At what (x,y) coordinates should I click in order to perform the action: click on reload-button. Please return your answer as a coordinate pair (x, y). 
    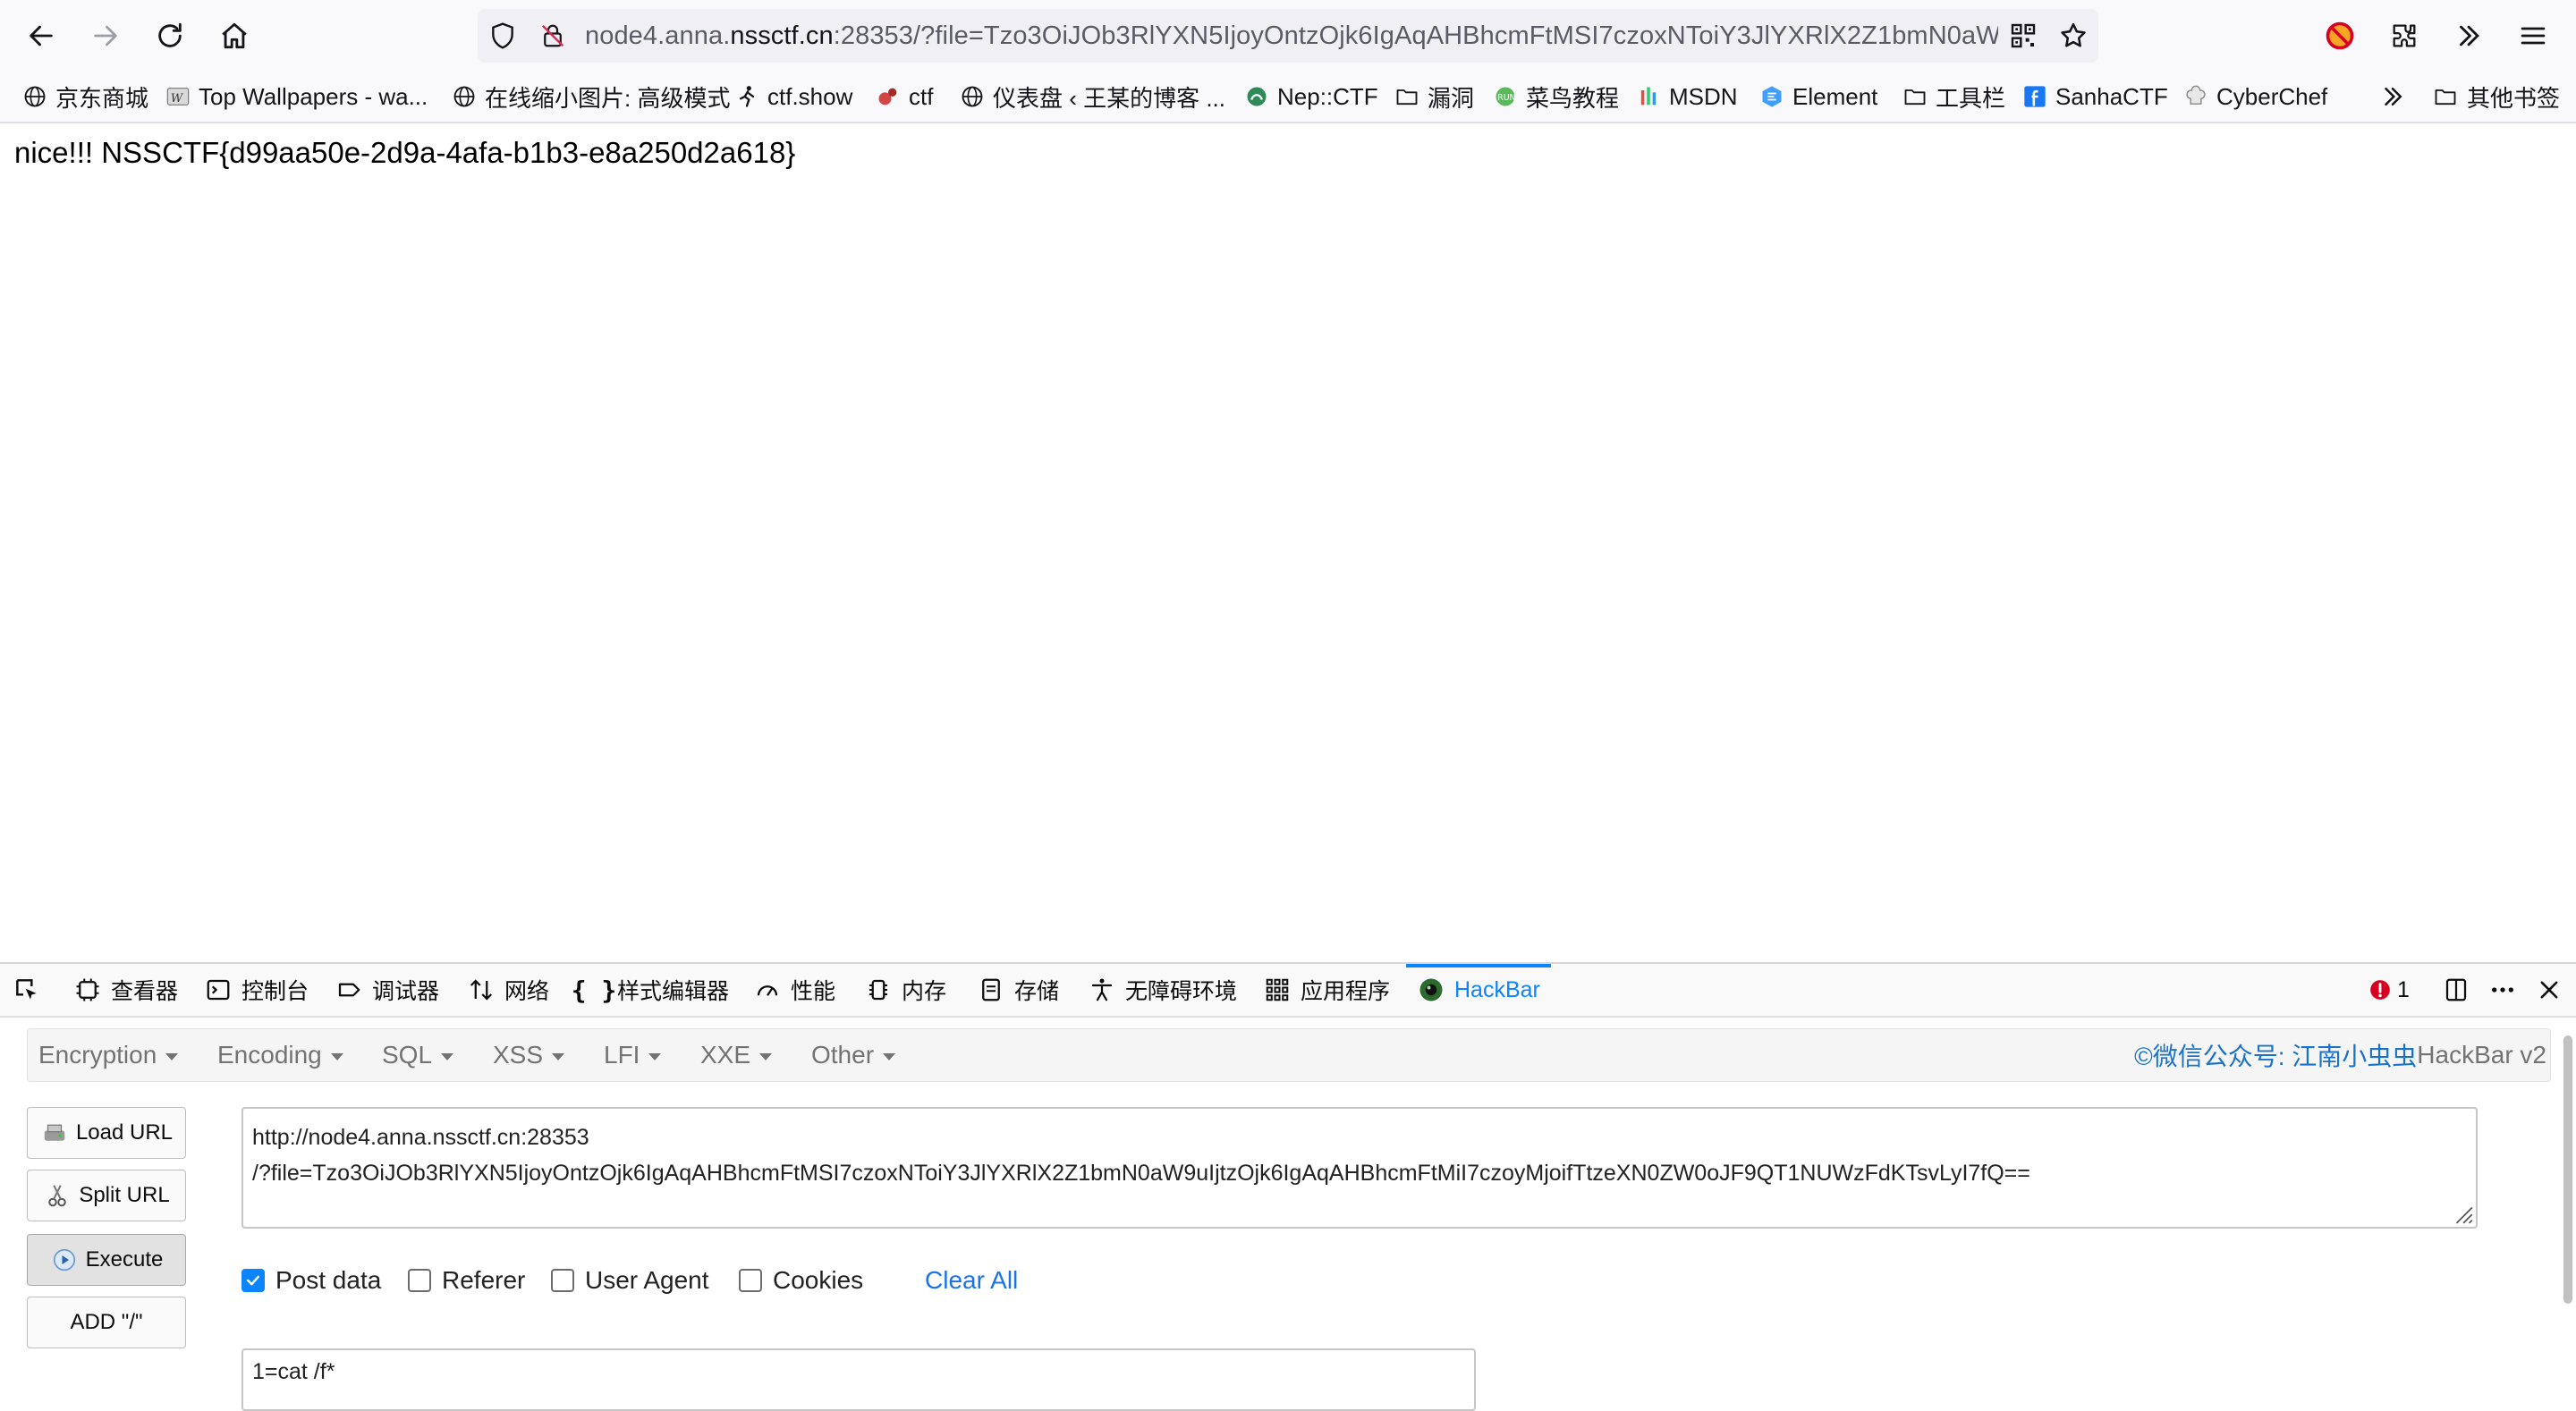
    Looking at the image, I should click on (170, 36).